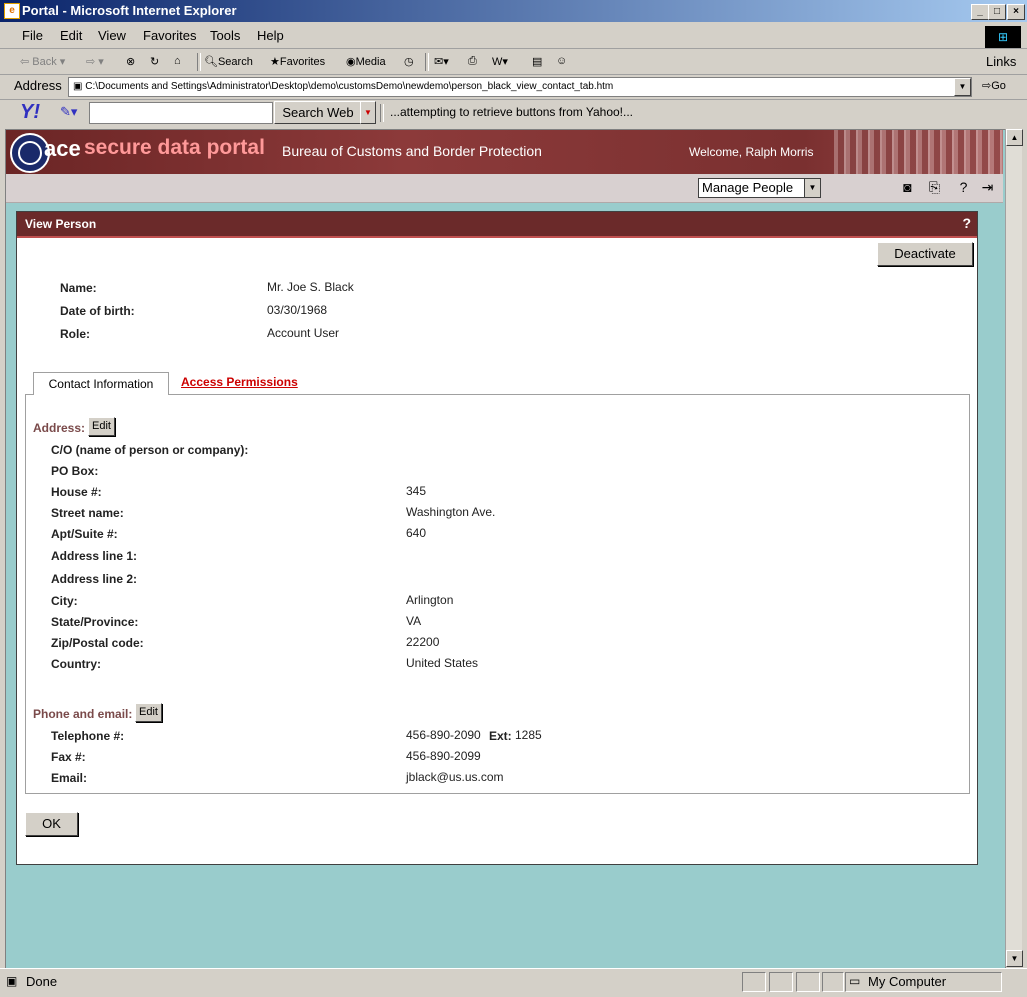 The image size is (1027, 997). What do you see at coordinates (270, 35) in the screenshot?
I see `menu-help: Help` at bounding box center [270, 35].